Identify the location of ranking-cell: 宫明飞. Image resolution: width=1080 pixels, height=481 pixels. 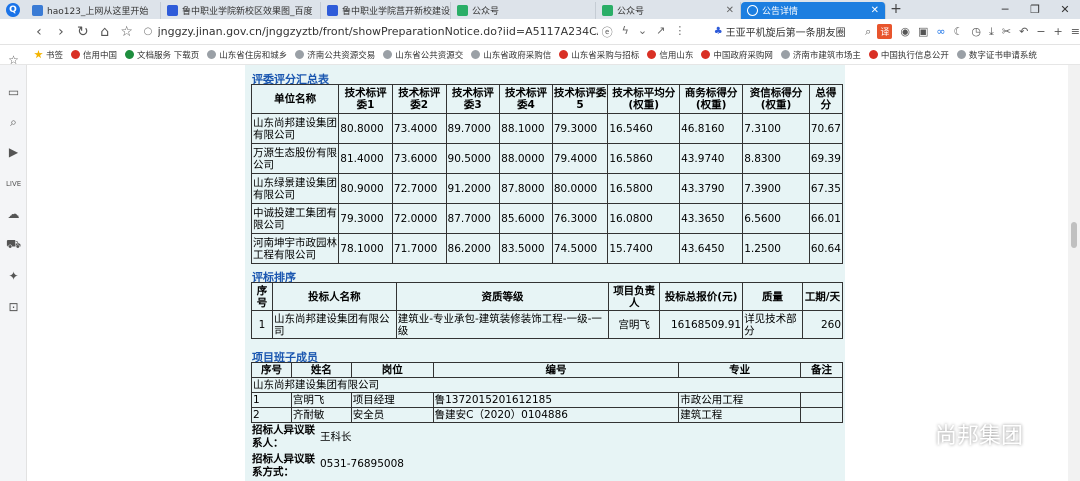
(634, 324).